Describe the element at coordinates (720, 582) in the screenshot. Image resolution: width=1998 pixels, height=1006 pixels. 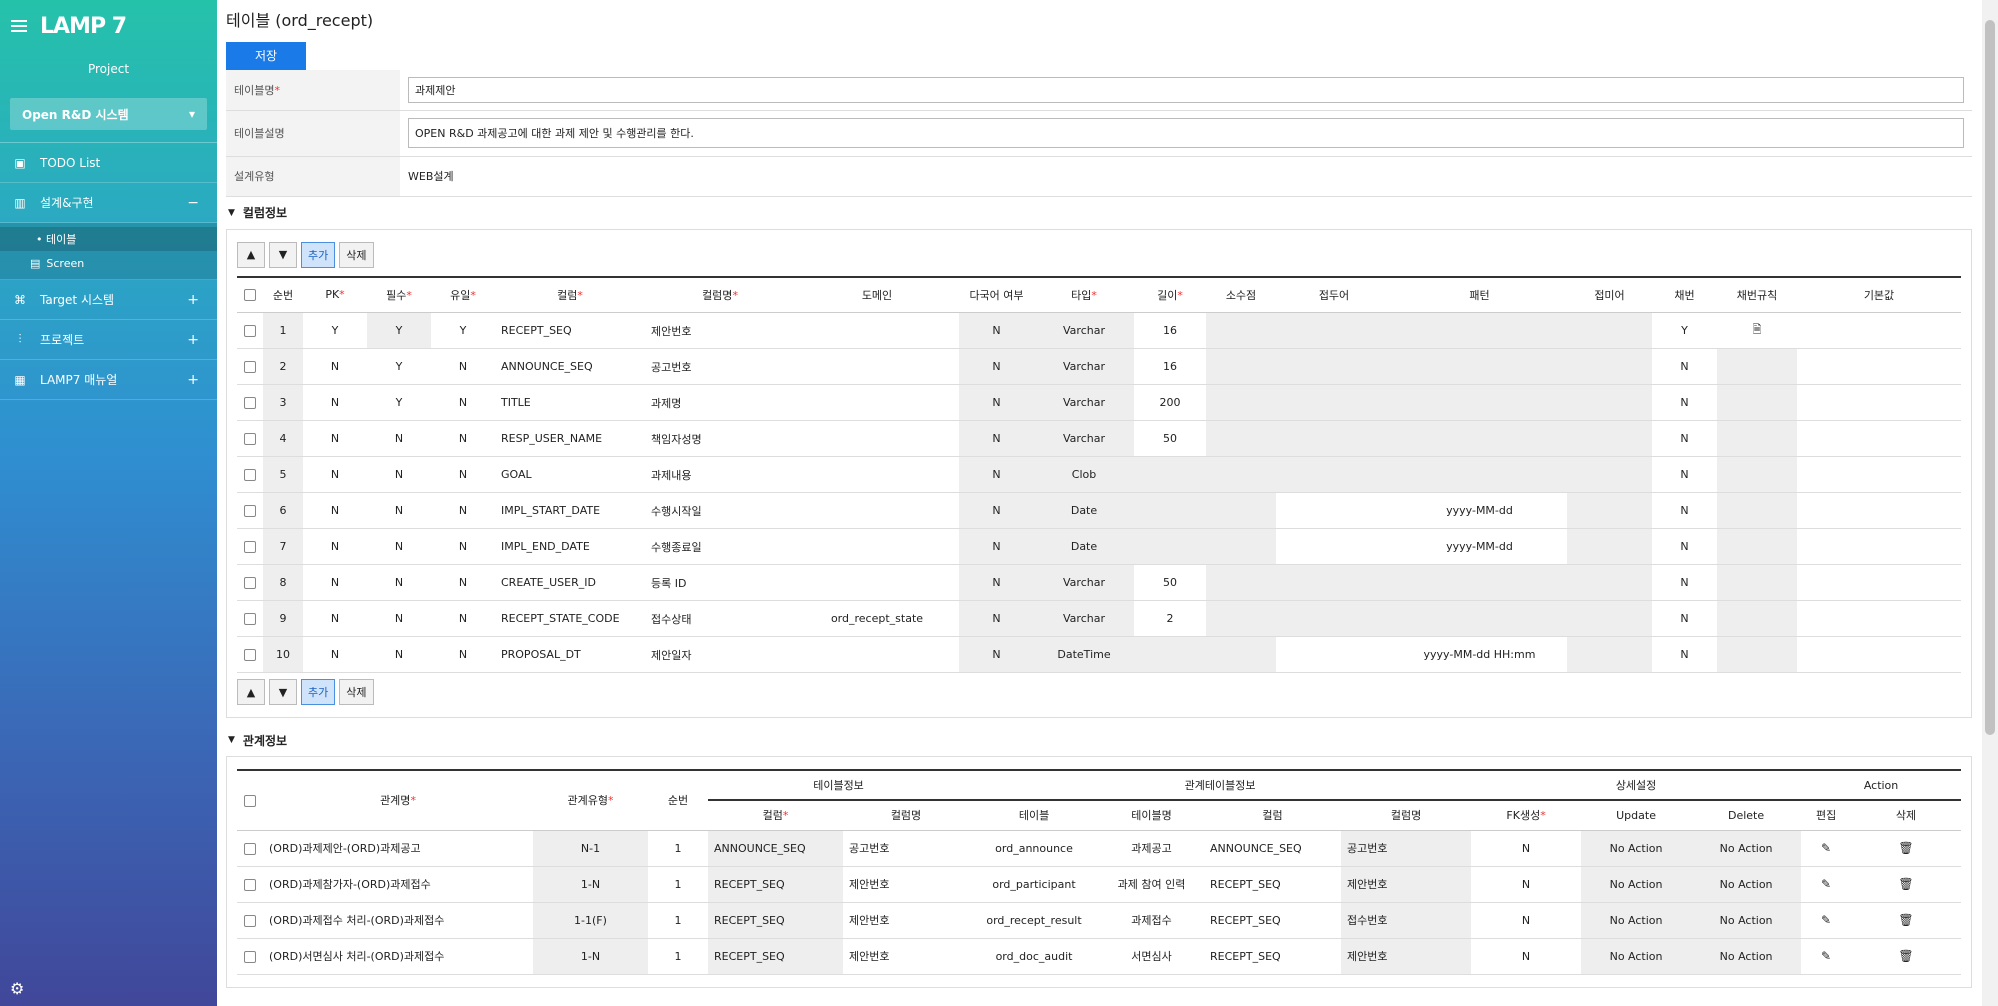
I see `table-cell: 등록 ID` at that location.